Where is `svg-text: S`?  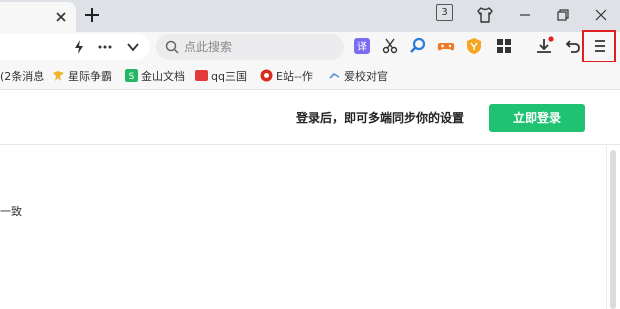 svg-text: S is located at coordinates (132, 77).